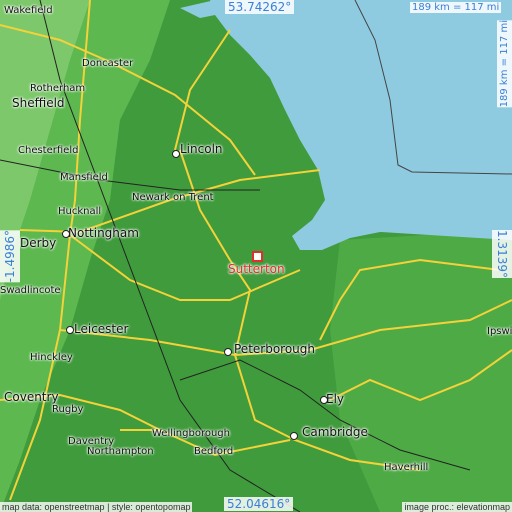 This screenshot has height=512, width=512. Describe the element at coordinates (191, 433) in the screenshot. I see `city-label: Wellingborough` at that location.